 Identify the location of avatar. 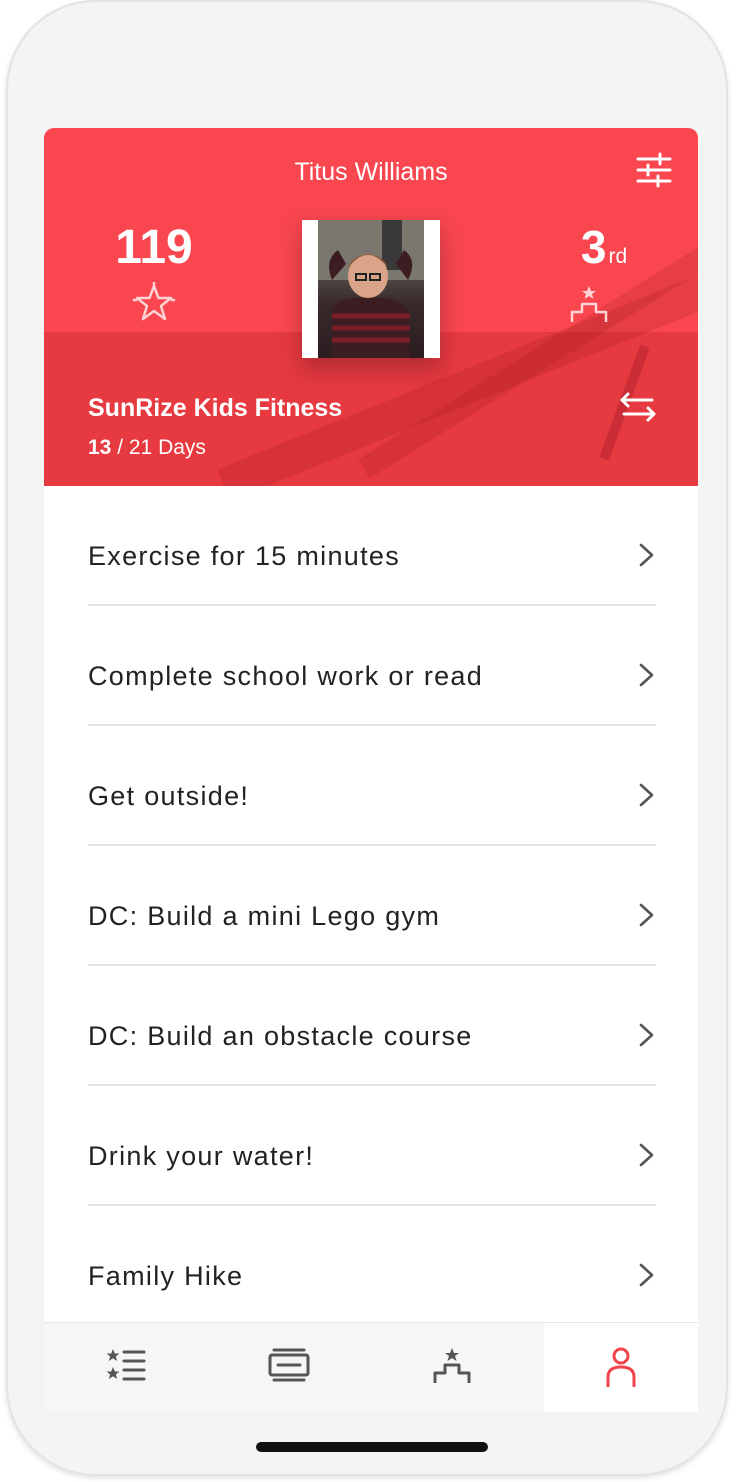
(371, 289).